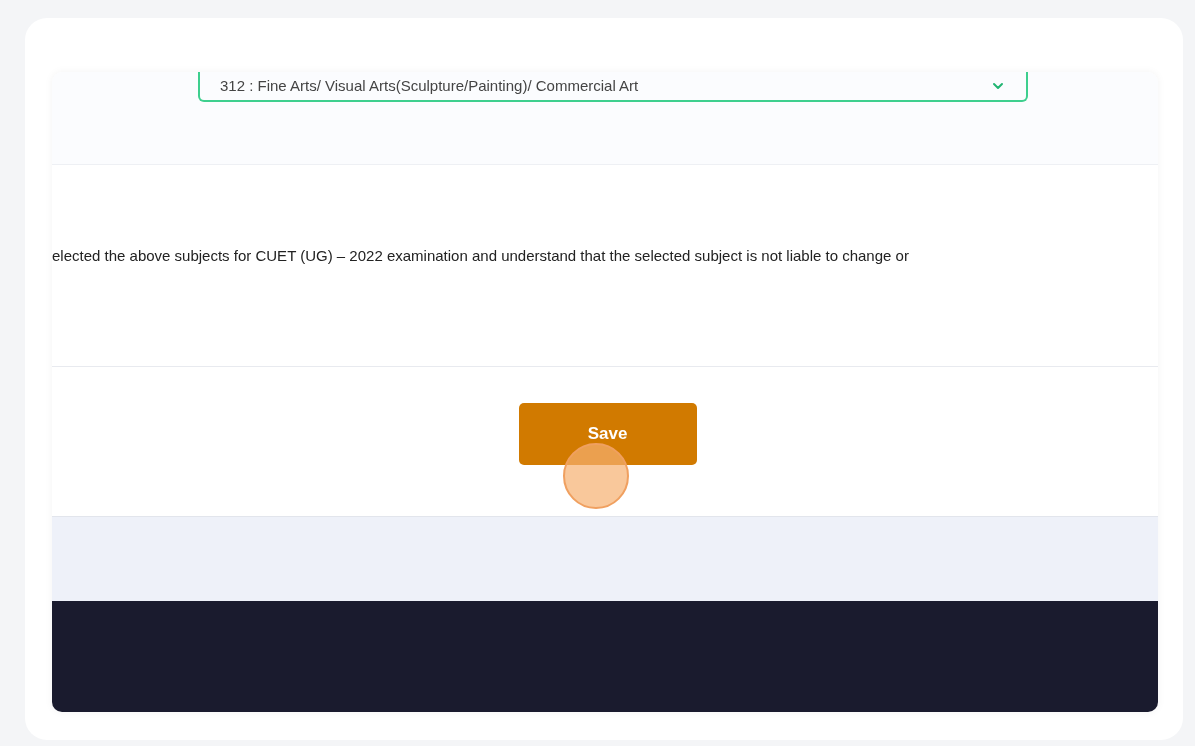 This screenshot has width=1195, height=746. I want to click on subject-select: 312 : Fine Arts/ Visual Arts(Sculpture/Painting)/ Commercial Art, so click(613, 87).